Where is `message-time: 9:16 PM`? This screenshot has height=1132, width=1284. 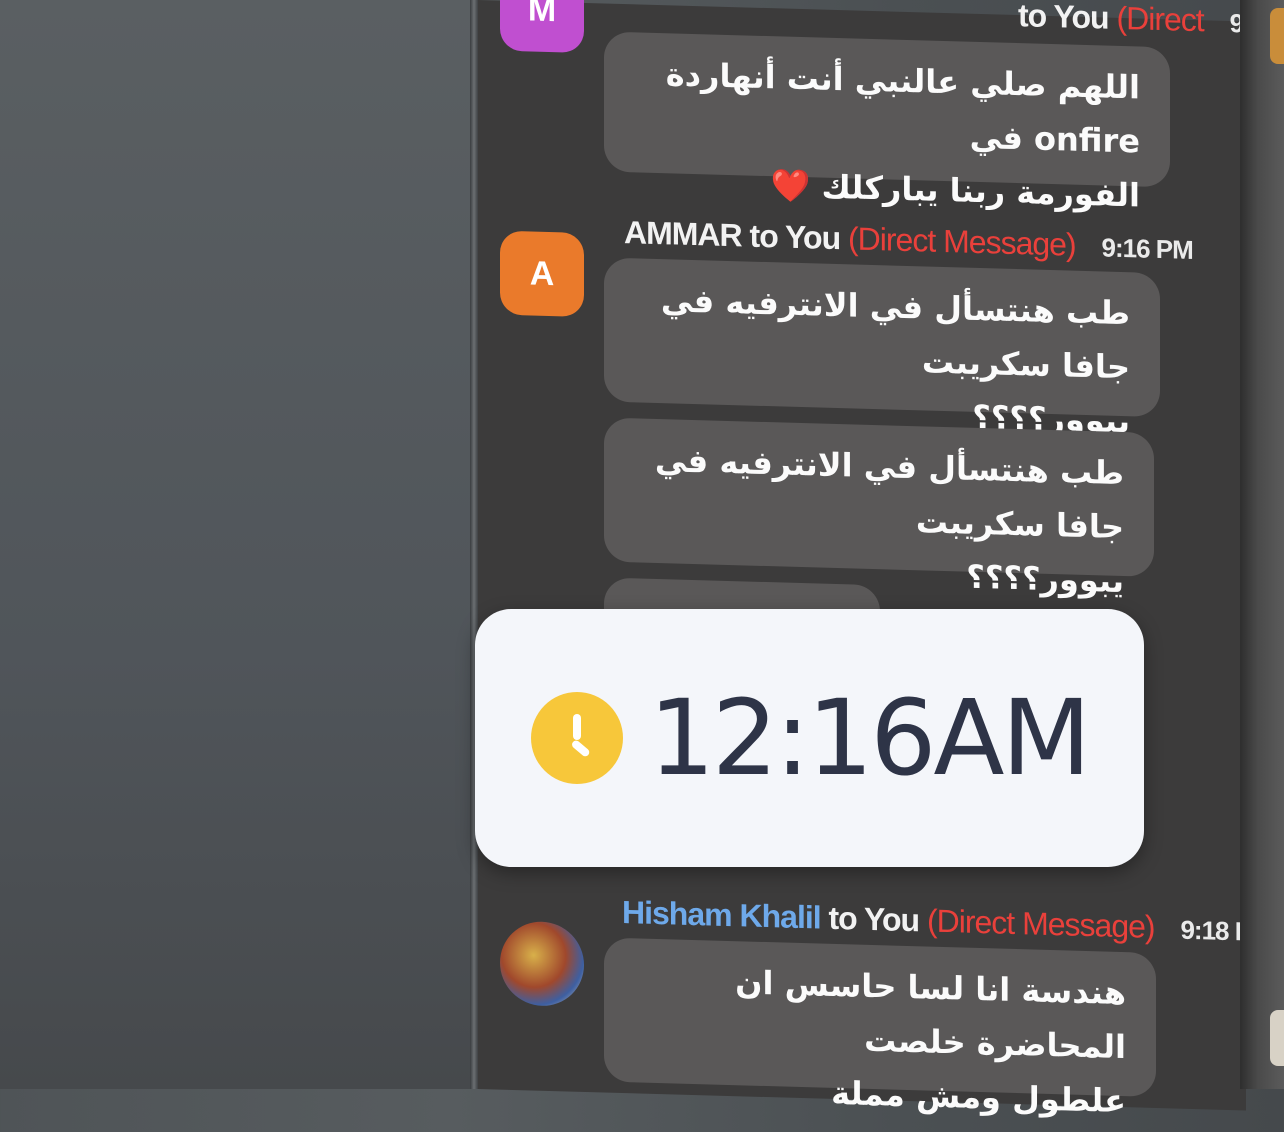
message-time: 9:16 PM is located at coordinates (1147, 248).